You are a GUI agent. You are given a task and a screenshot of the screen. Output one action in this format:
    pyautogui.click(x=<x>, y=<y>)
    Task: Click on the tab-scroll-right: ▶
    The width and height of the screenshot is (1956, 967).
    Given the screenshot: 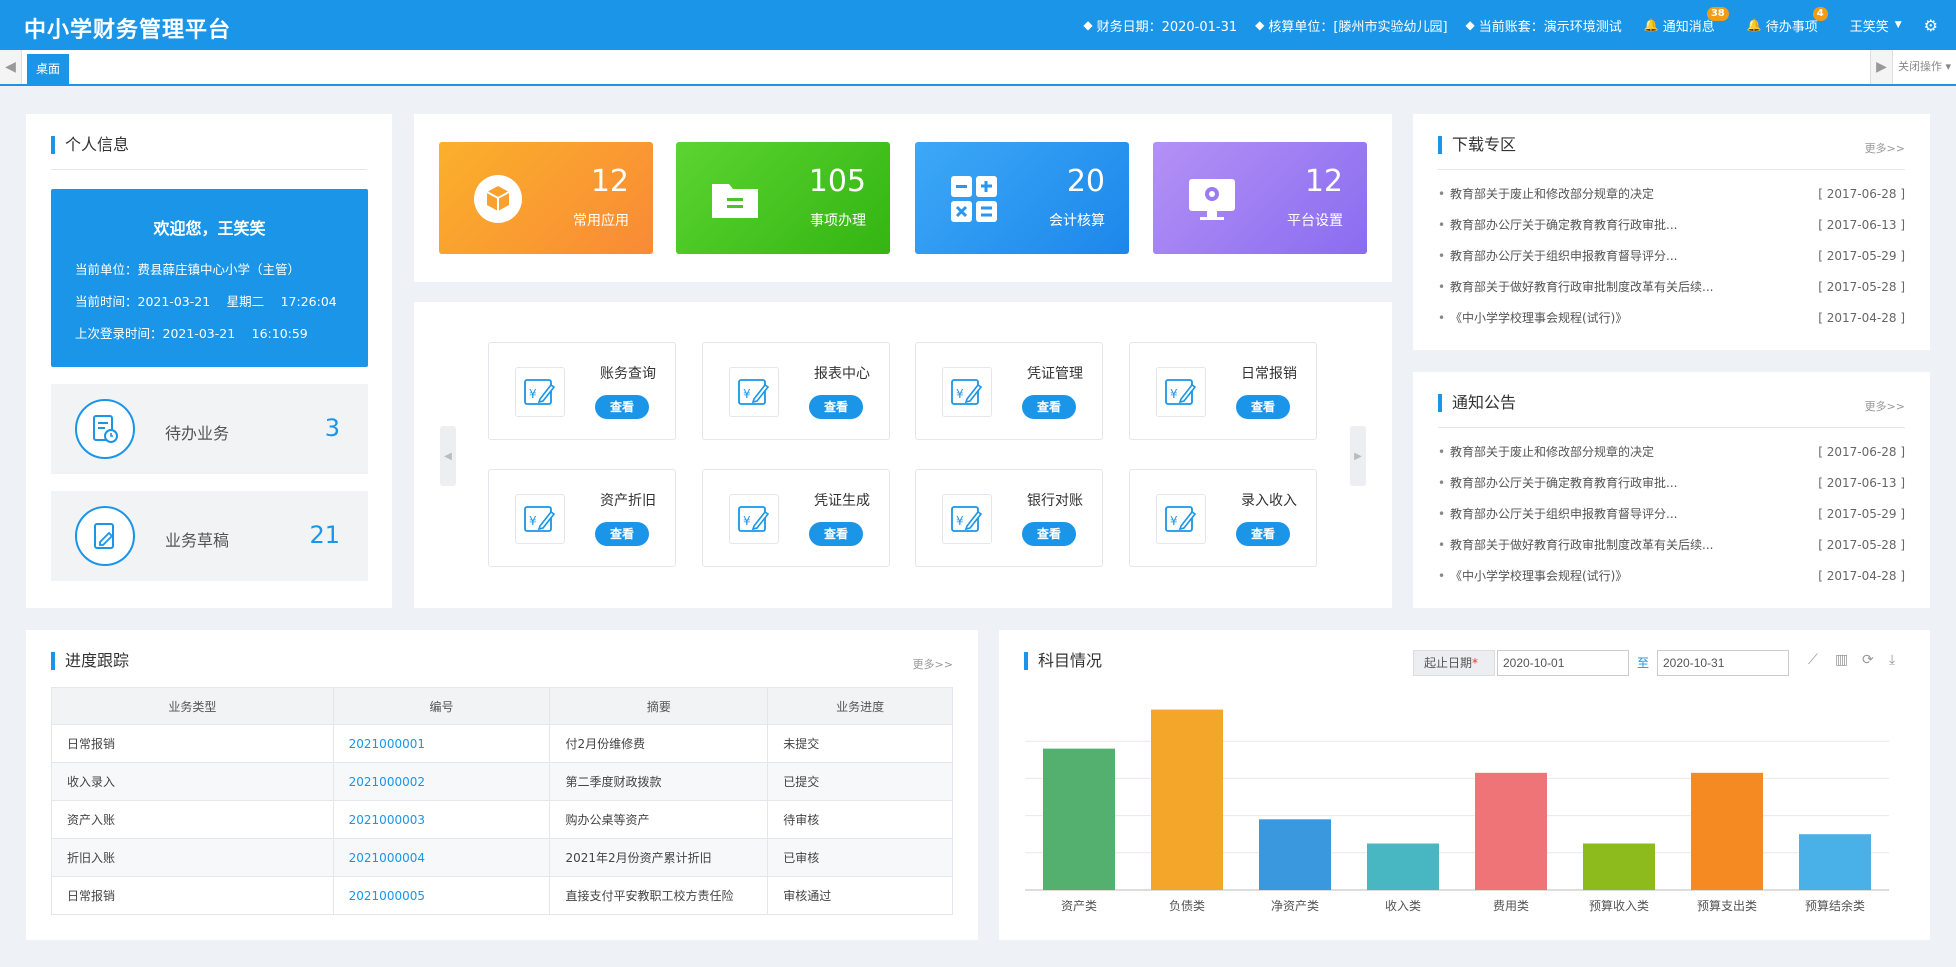 What is the action you would take?
    pyautogui.click(x=1881, y=67)
    